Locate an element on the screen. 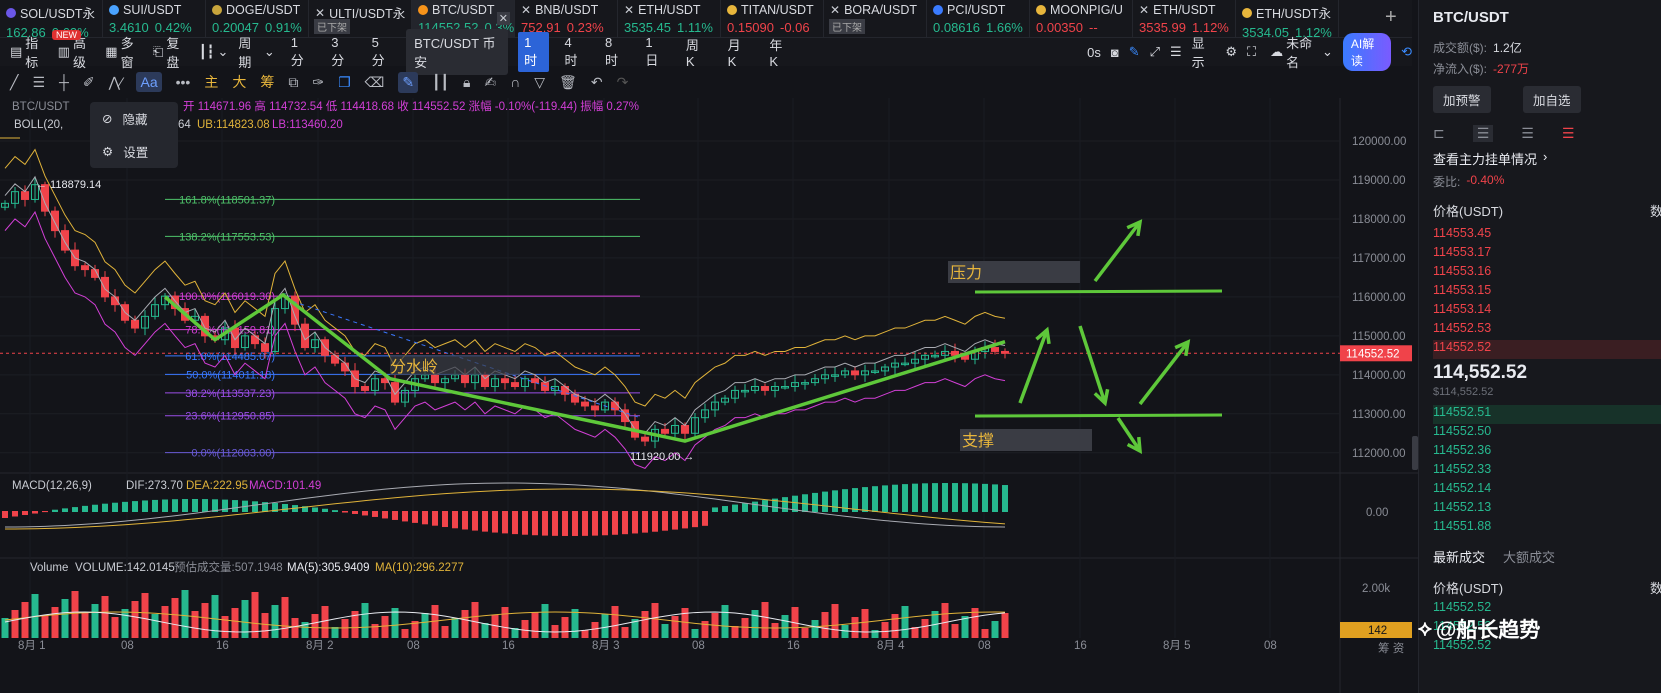  lock-icon: 🔒︎ is located at coordinates (466, 82).